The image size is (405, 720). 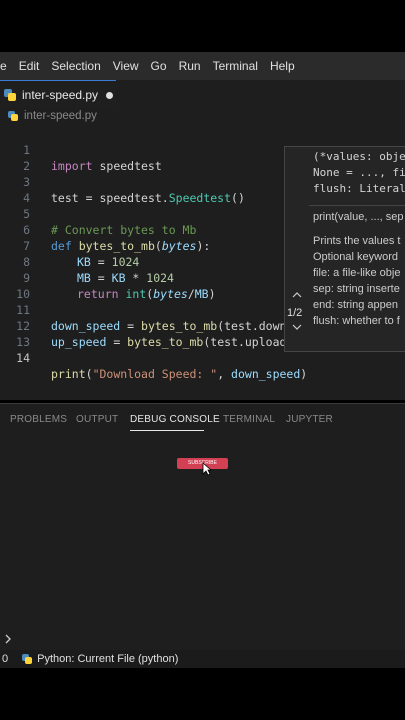 I want to click on popup-divider, so click(x=357, y=205).